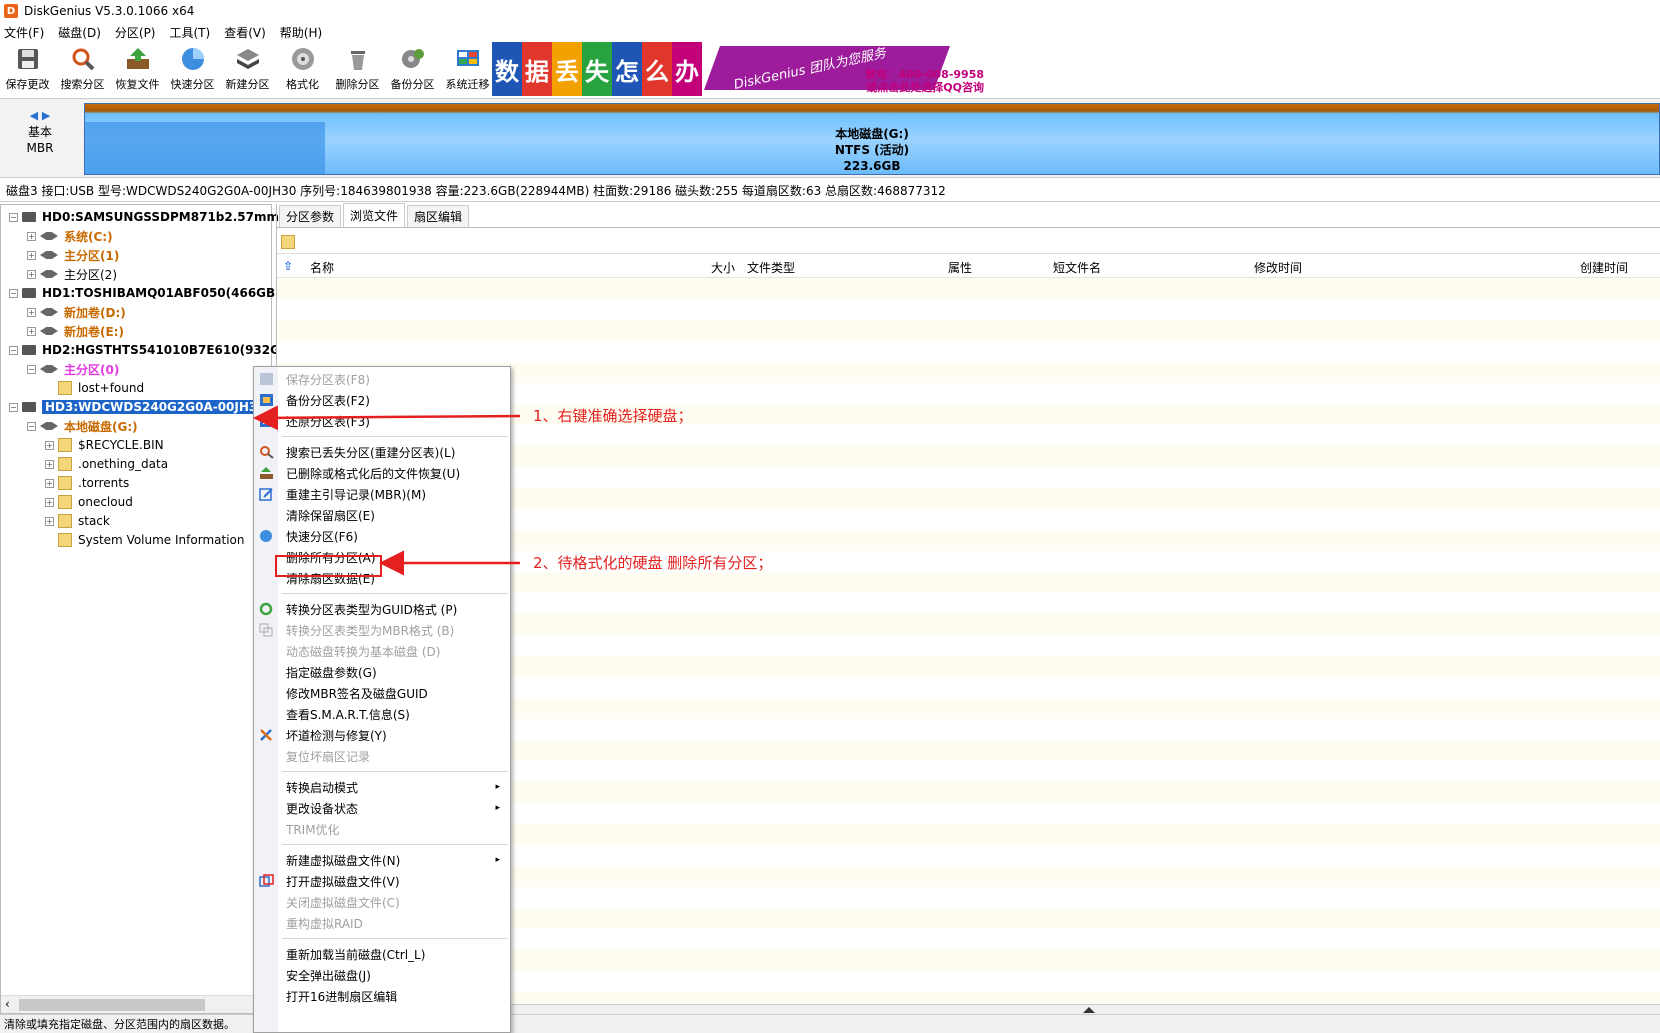  I want to click on tree-node: + .onething_data, so click(106, 464).